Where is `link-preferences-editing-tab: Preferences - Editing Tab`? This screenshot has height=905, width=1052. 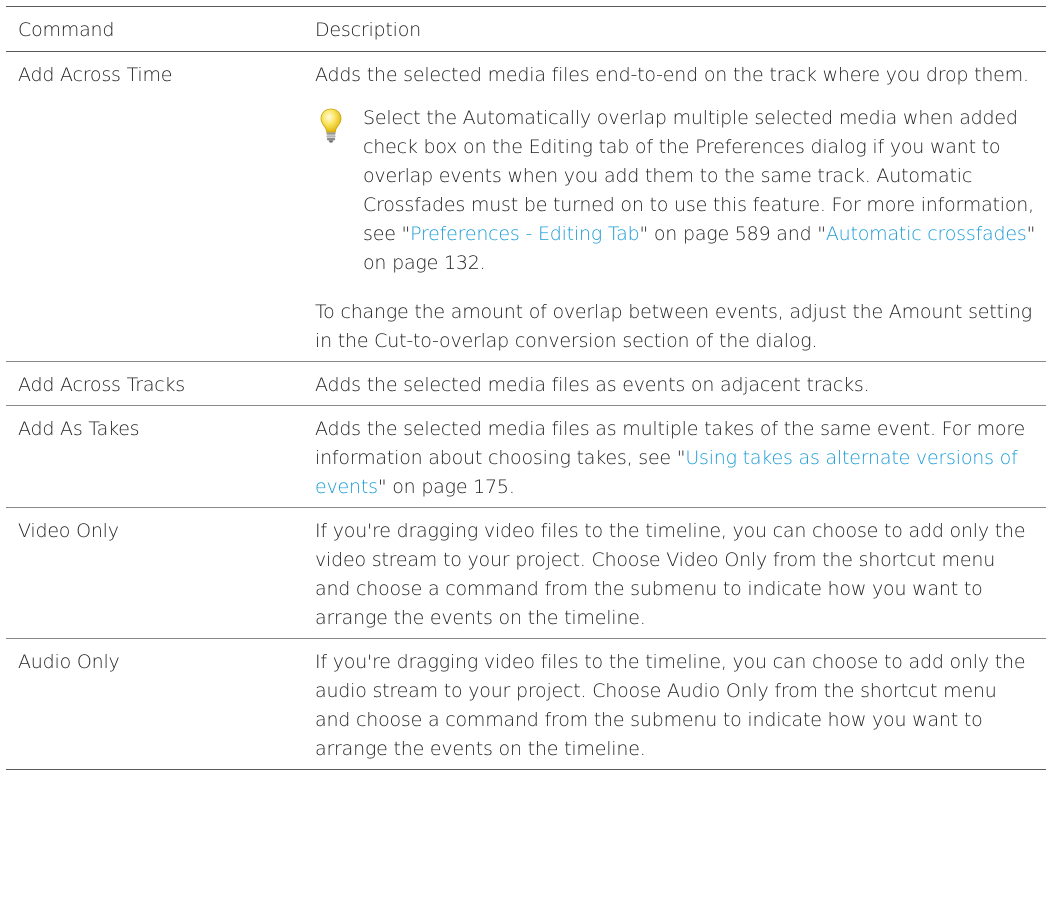 link-preferences-editing-tab: Preferences - Editing Tab is located at coordinates (525, 234).